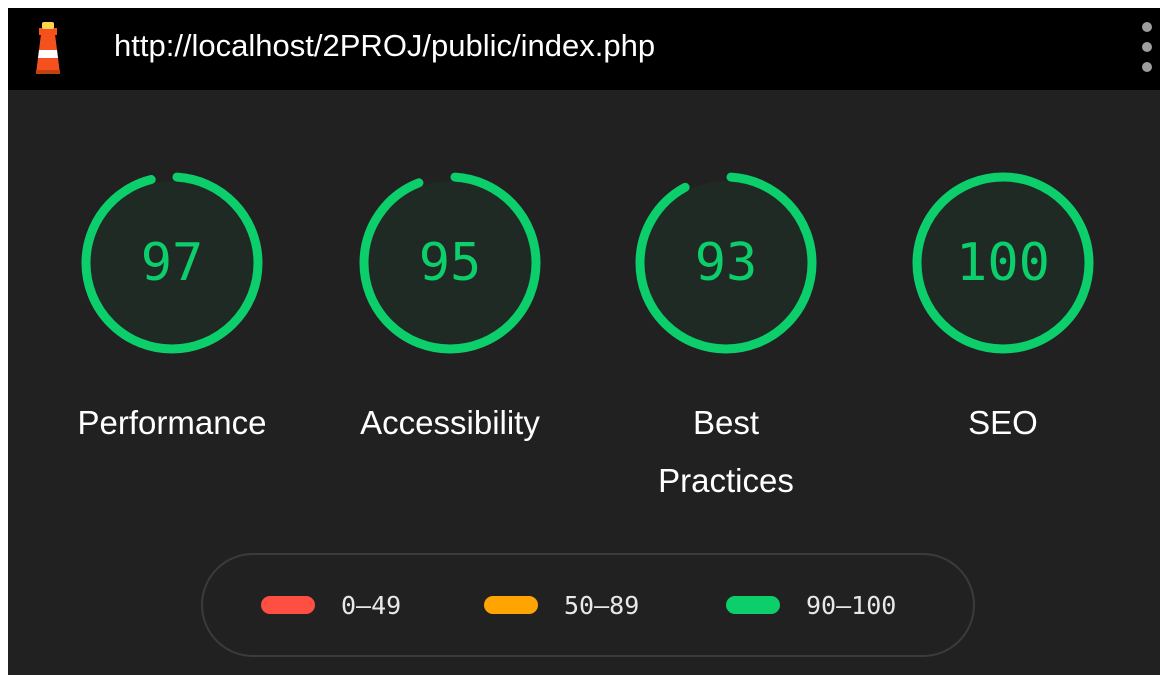  Describe the element at coordinates (1003, 422) in the screenshot. I see `gauge-label: SEO` at that location.